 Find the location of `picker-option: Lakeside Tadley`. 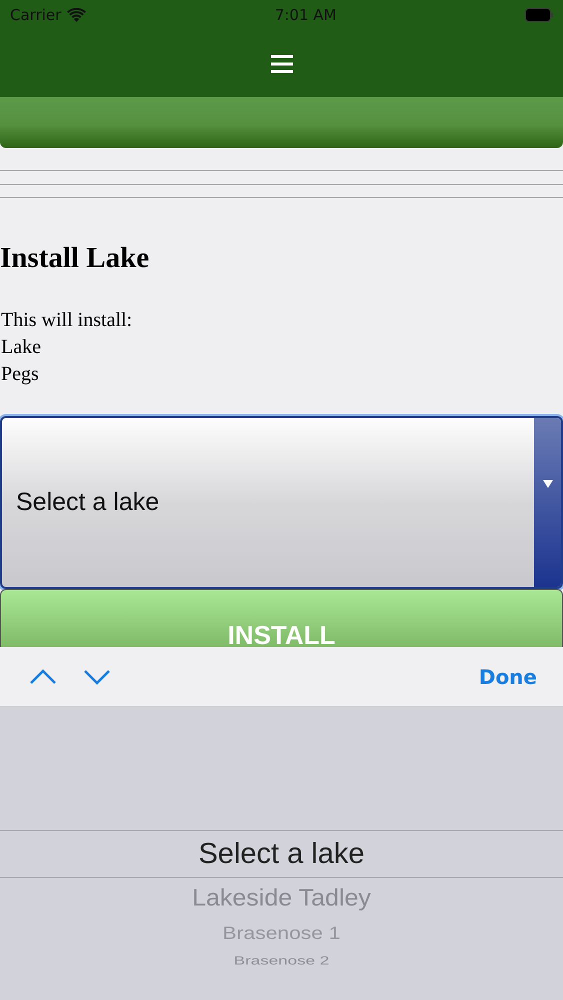

picker-option: Lakeside Tadley is located at coordinates (281, 898).